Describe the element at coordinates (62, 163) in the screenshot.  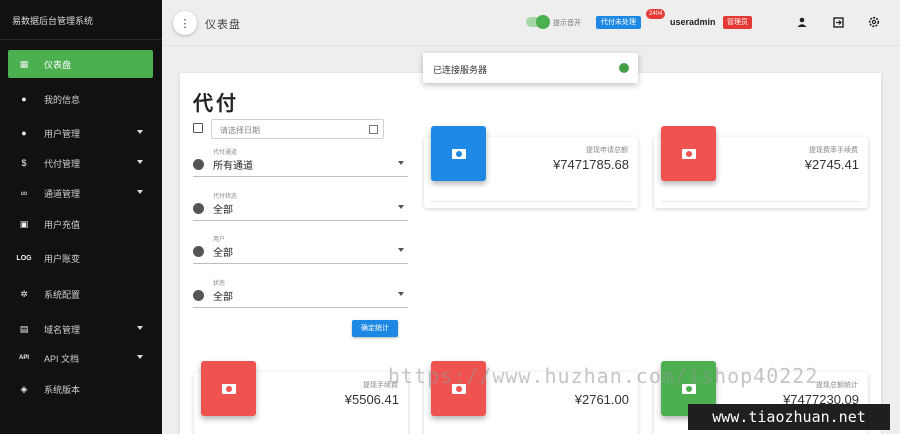
I see `sidebar-item-label: 代付管理` at that location.